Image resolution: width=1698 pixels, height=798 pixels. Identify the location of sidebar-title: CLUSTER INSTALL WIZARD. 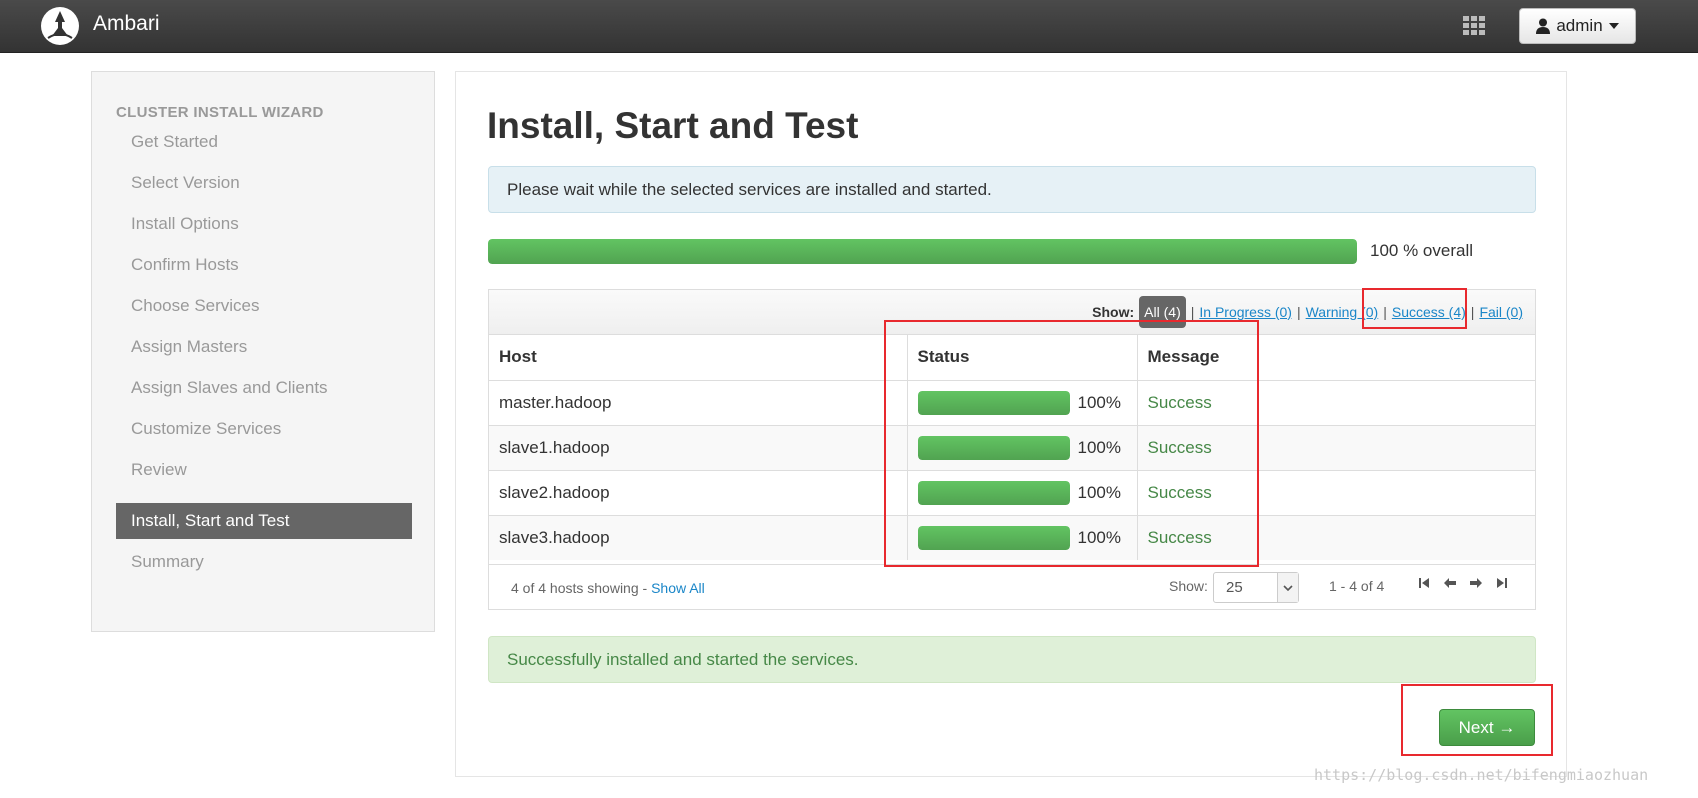
(220, 112).